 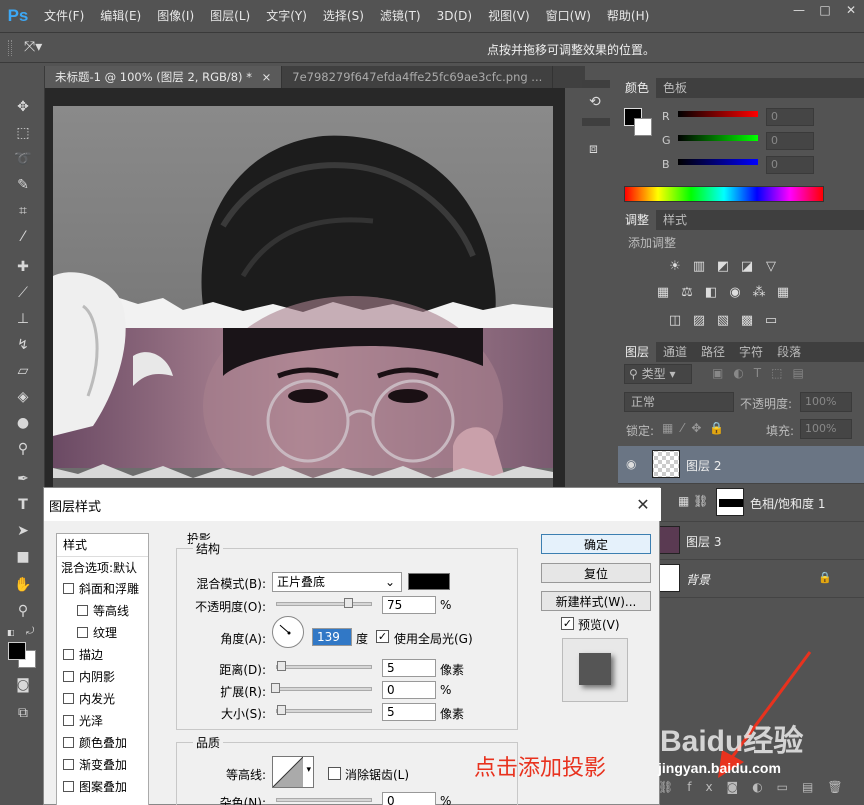 I want to click on tab-adjustments: 调整, so click(x=637, y=220).